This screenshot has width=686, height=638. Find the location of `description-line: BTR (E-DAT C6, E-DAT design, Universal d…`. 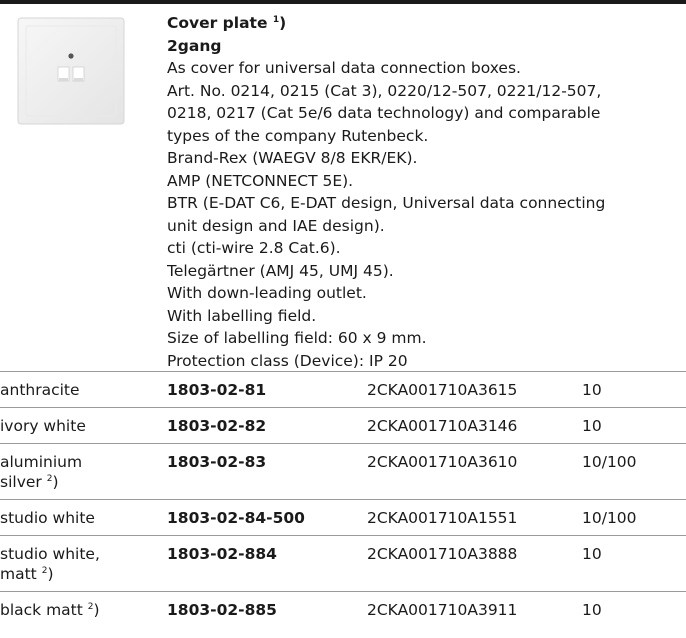

description-line: BTR (E-DAT C6, E-DAT design, Universal d… is located at coordinates (386, 203).